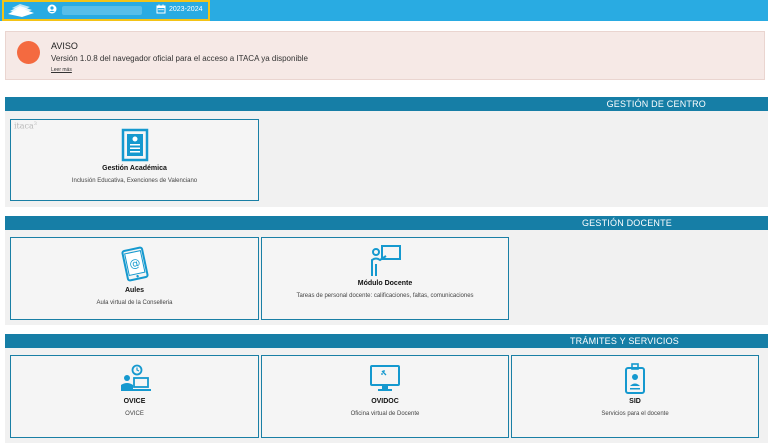  Describe the element at coordinates (635, 378) in the screenshot. I see `id-badge-icon` at that location.